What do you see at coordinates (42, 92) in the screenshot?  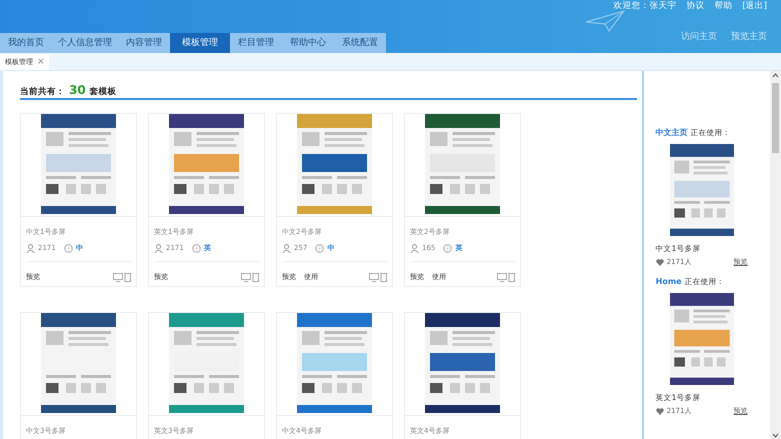 I see `summary-label: 当前共有：` at bounding box center [42, 92].